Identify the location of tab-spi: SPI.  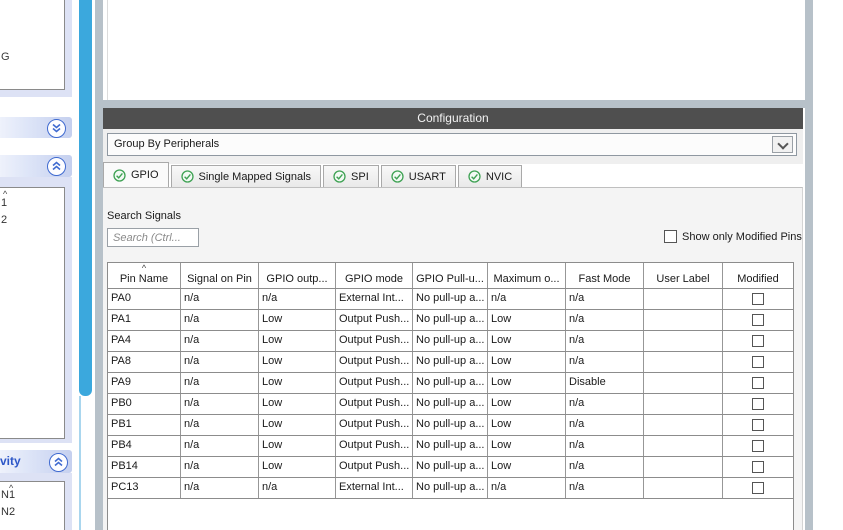
(351, 176).